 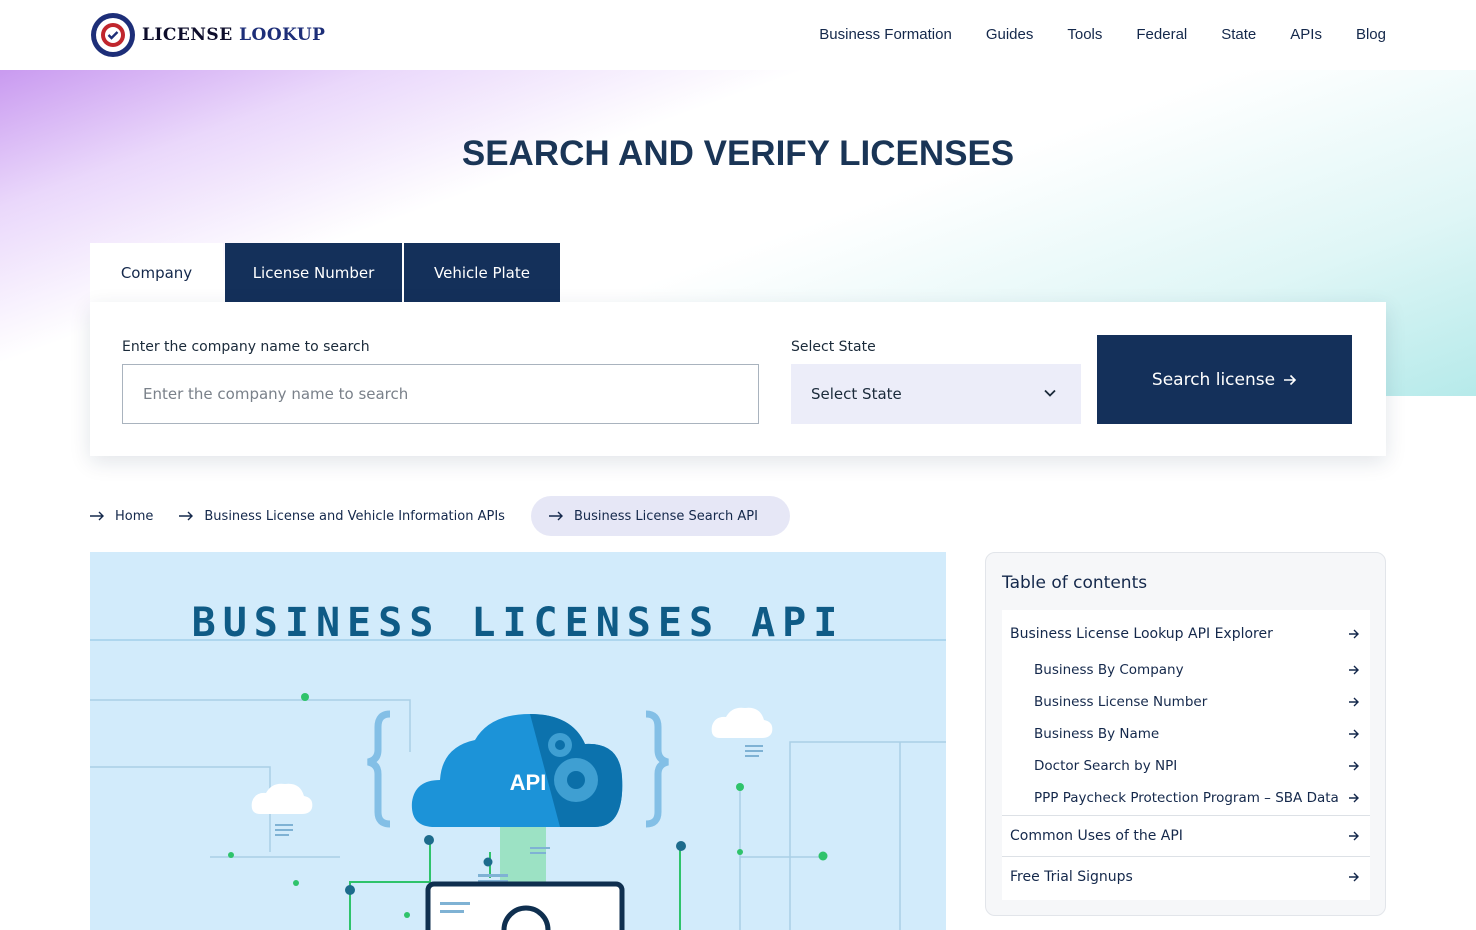 I want to click on breadcrumb-home: Home, so click(x=121, y=516).